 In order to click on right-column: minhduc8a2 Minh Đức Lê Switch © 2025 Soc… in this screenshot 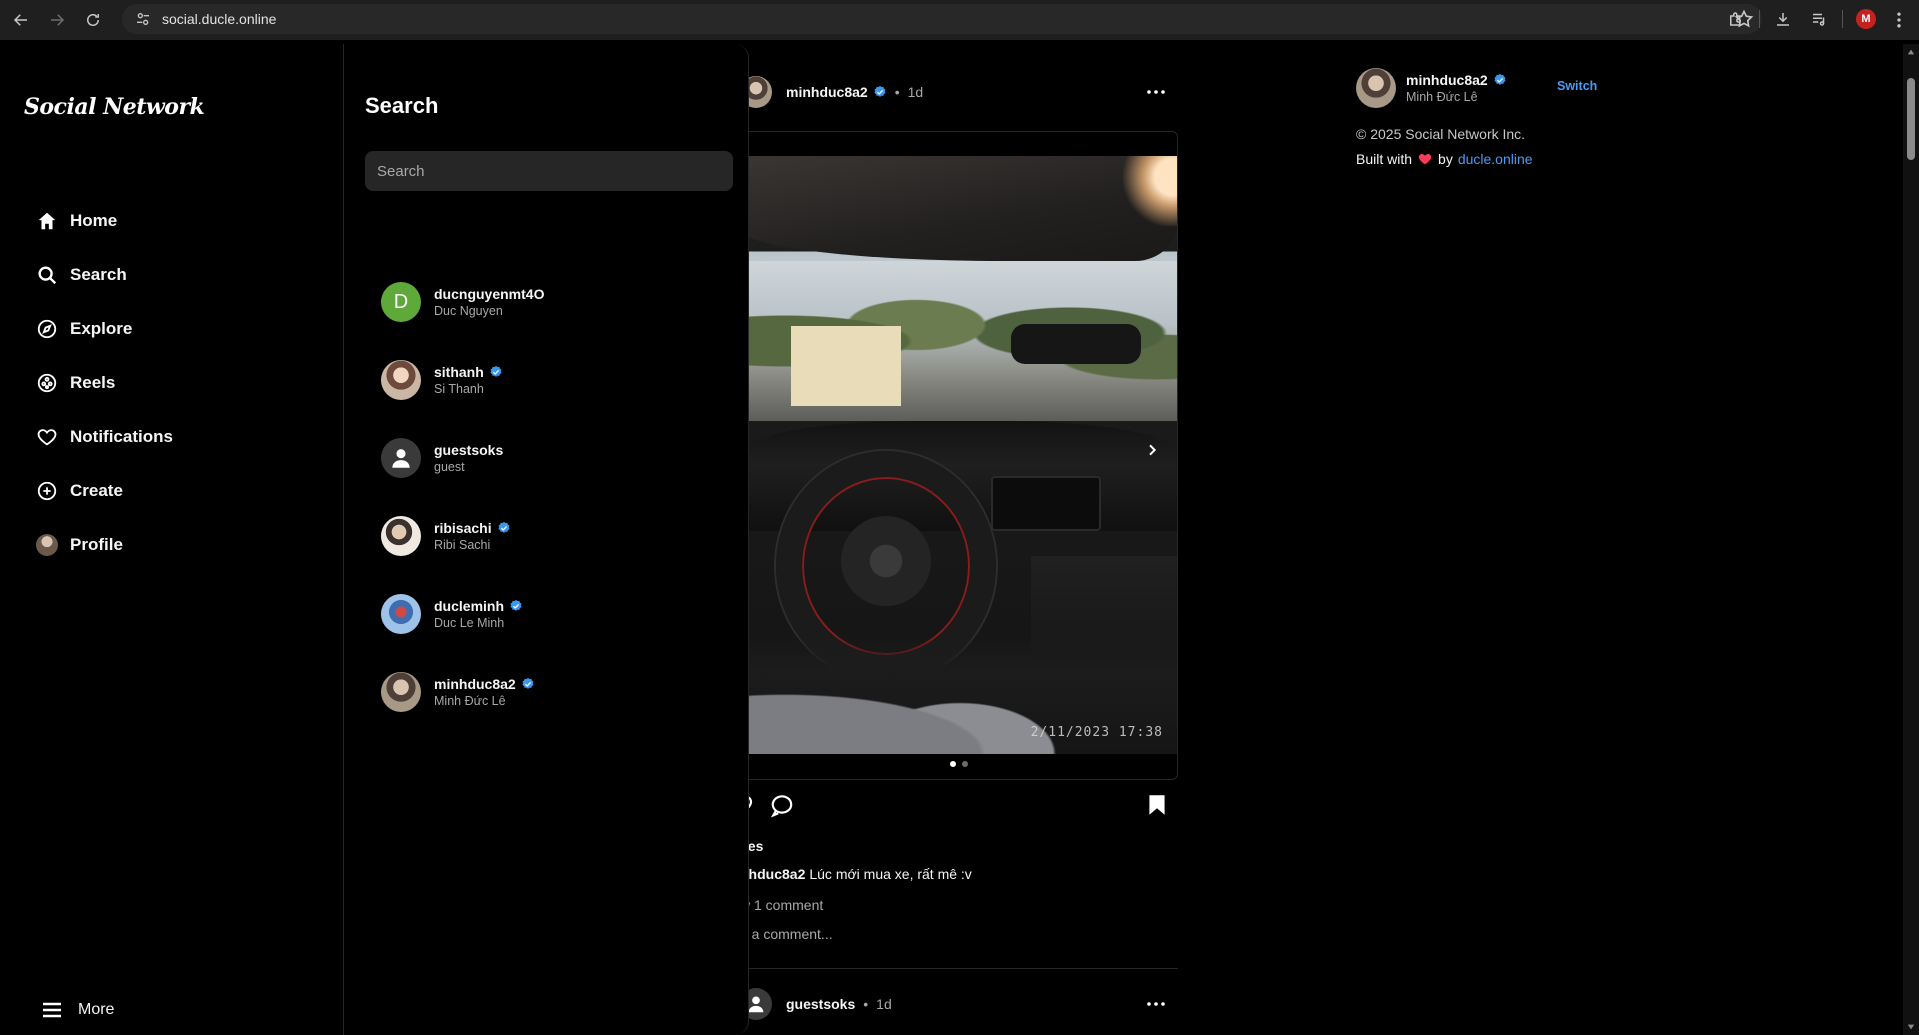, I will do `click(1486, 116)`.